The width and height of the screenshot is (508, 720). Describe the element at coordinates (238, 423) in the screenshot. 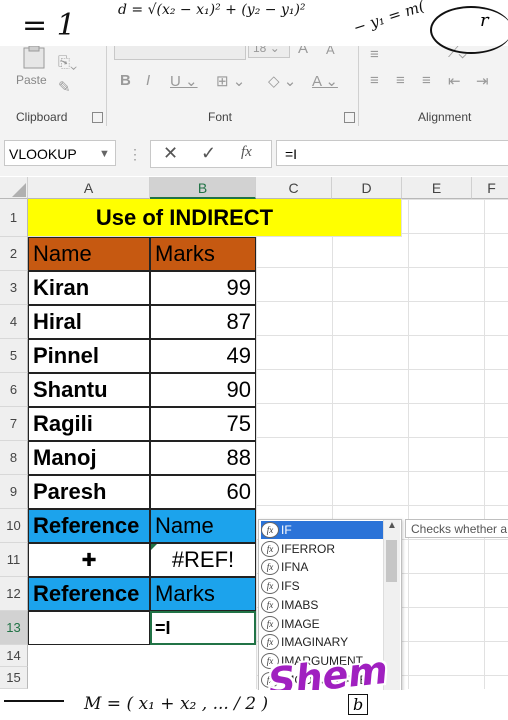

I see `marks-text: 75` at that location.